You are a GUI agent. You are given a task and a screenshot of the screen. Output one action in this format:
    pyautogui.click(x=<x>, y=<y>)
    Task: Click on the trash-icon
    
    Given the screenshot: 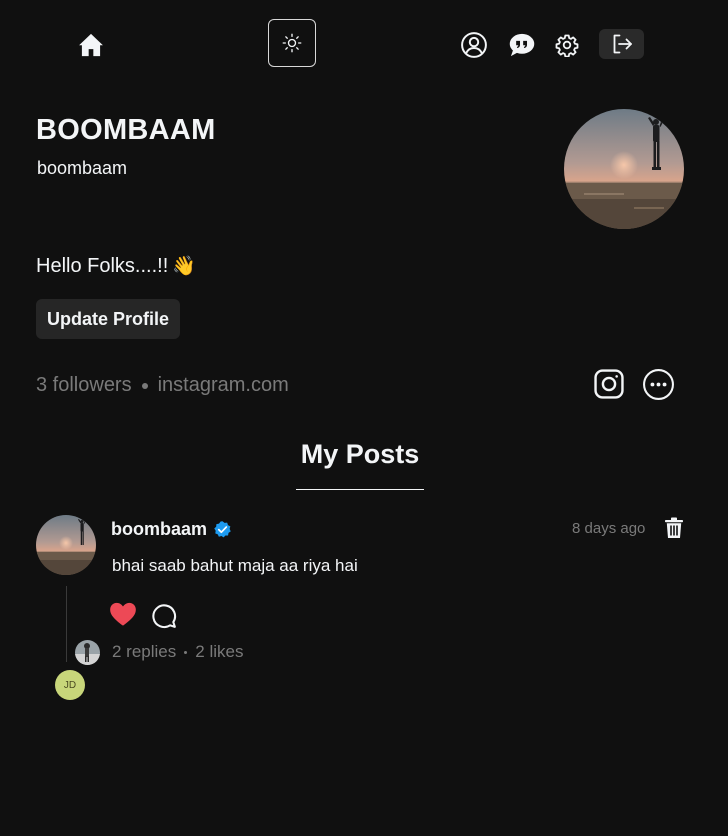 What is the action you would take?
    pyautogui.click(x=674, y=527)
    